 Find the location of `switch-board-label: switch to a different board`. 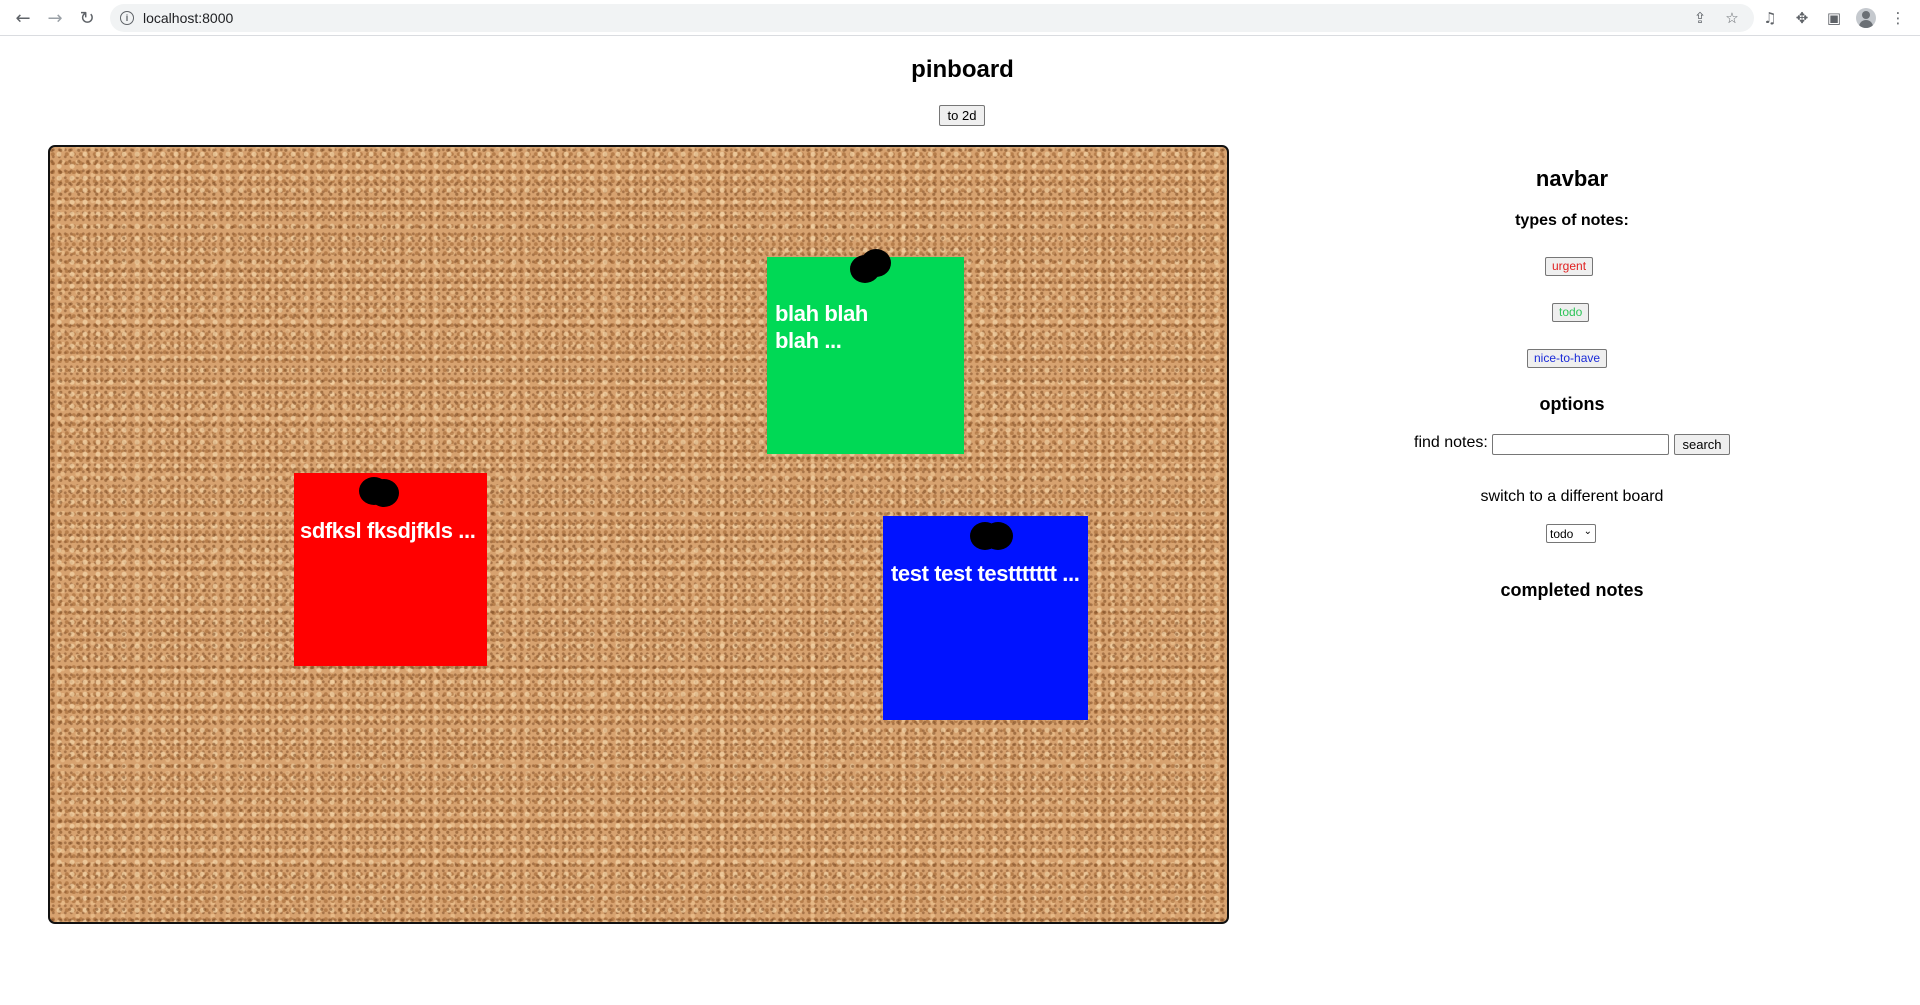

switch-board-label: switch to a different board is located at coordinates (1572, 496).